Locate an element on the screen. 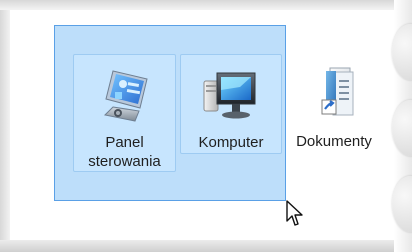 The width and height of the screenshot is (412, 252). window-left-edge is located at coordinates (5, 126).